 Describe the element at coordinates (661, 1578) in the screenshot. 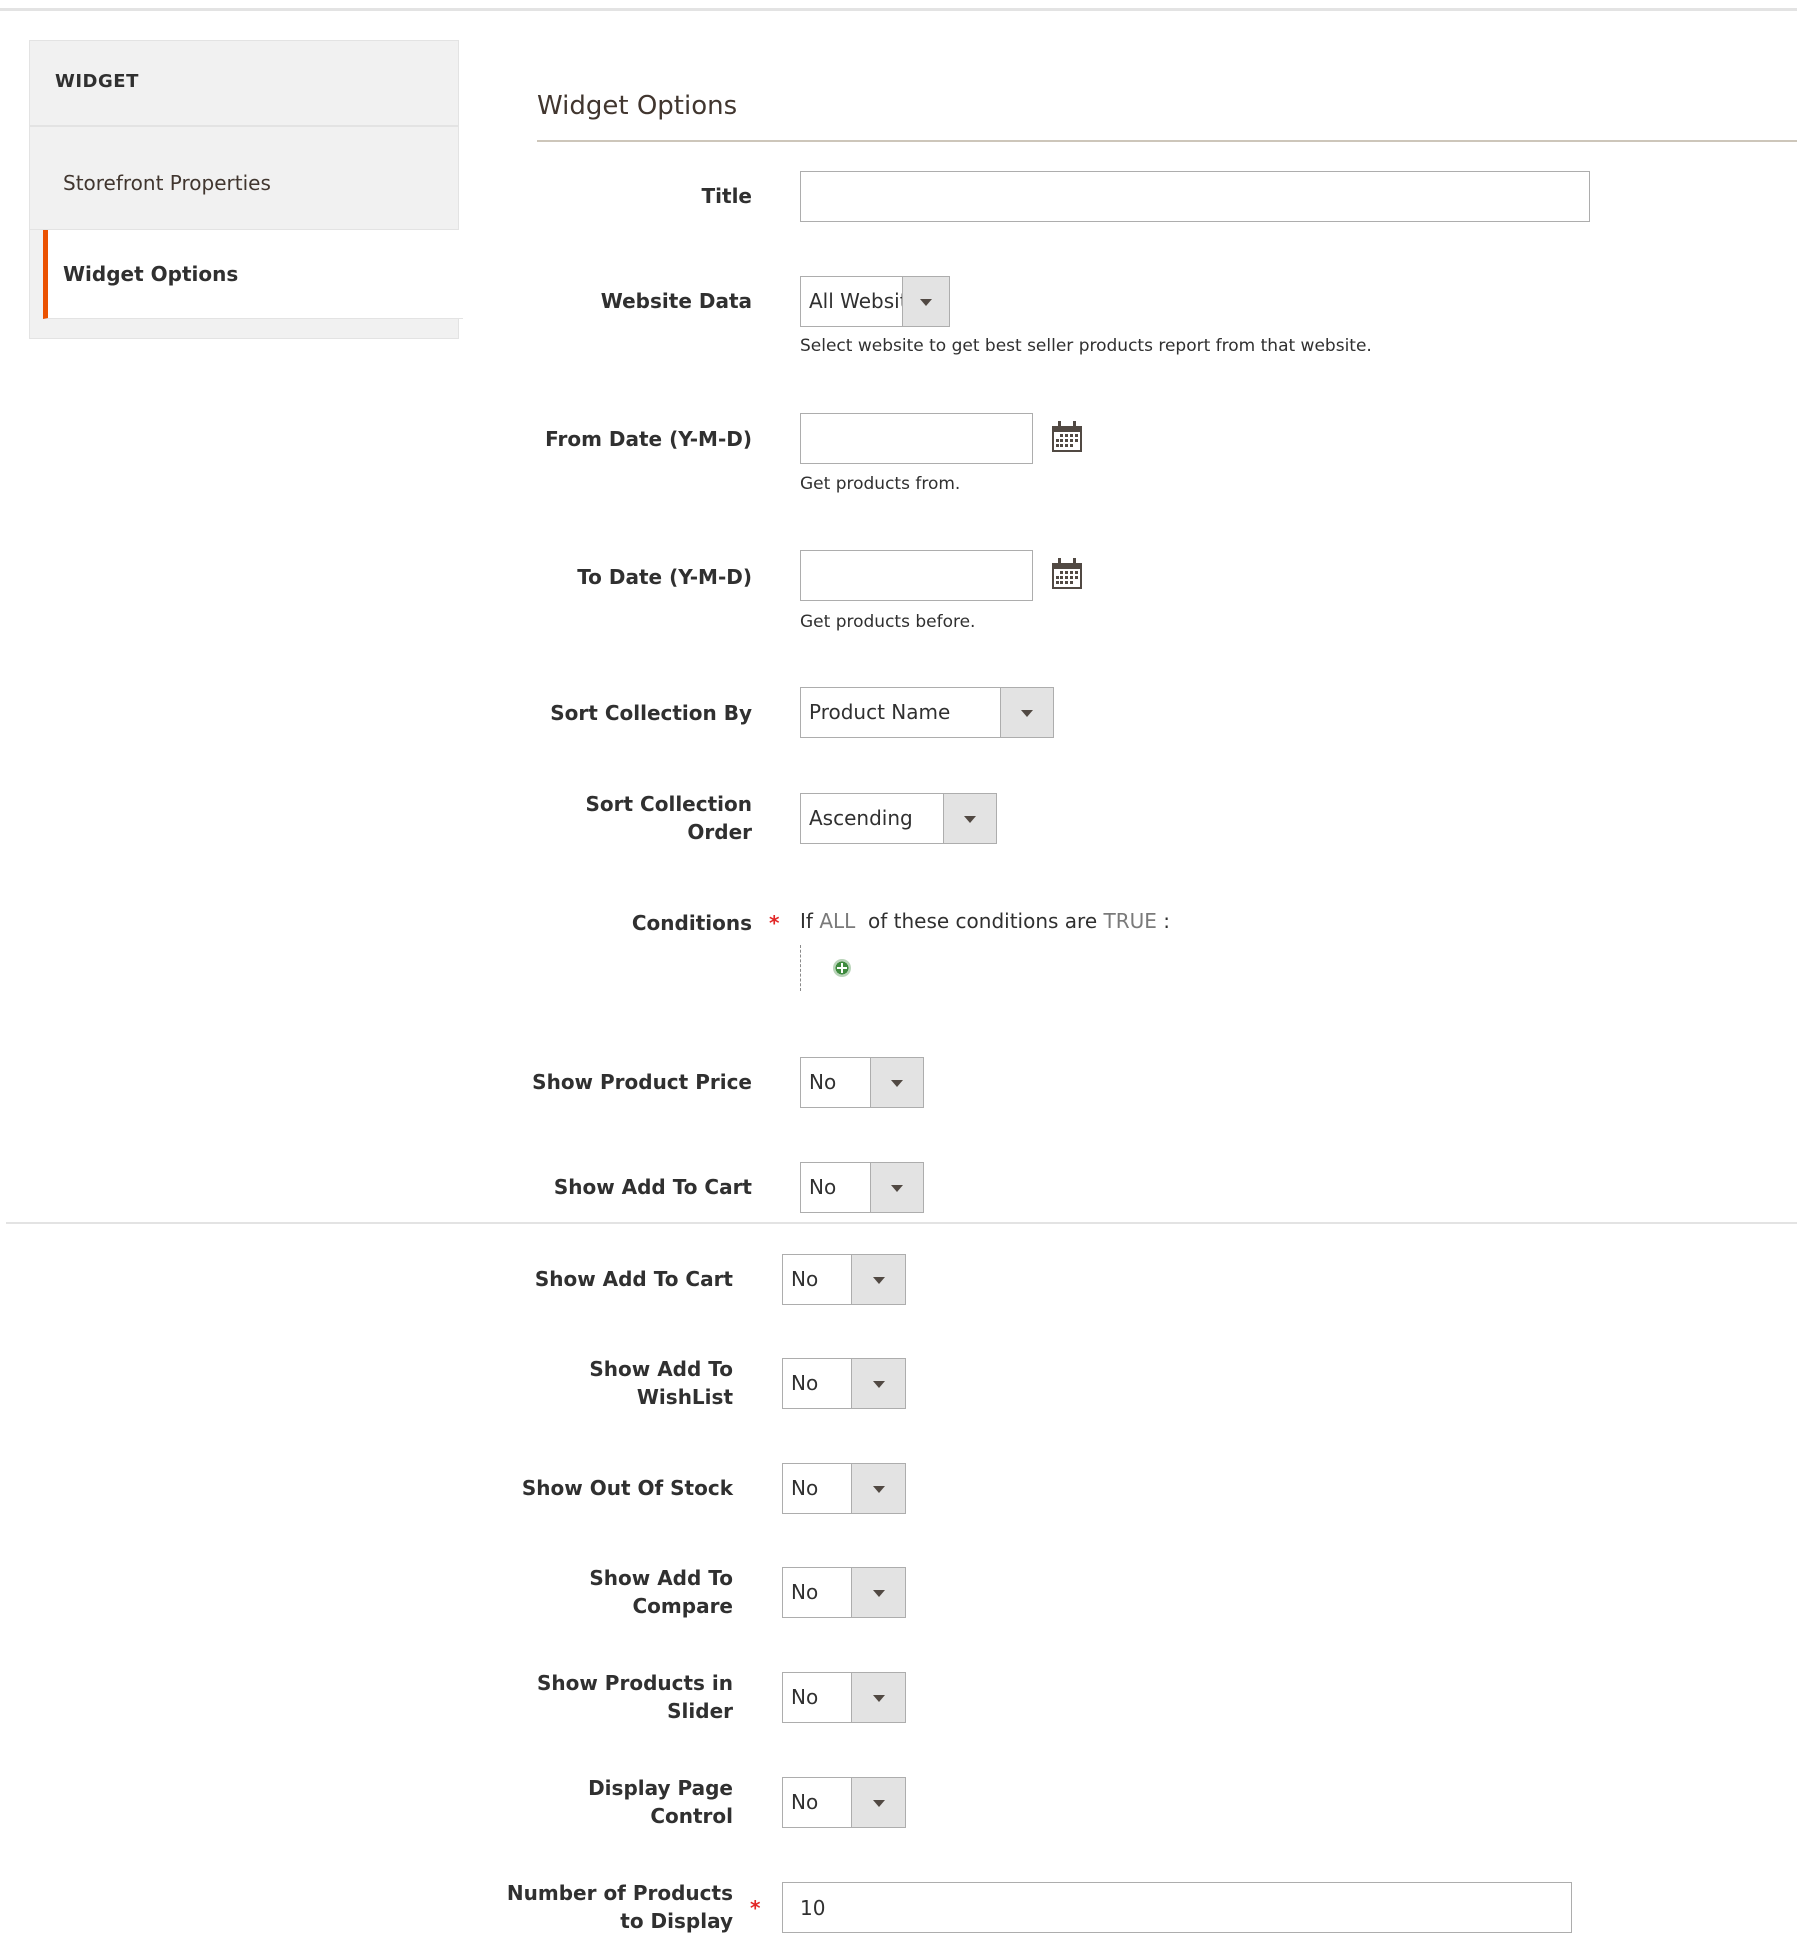

I see `show-add-to-compare-label-line1: Show Add To` at that location.